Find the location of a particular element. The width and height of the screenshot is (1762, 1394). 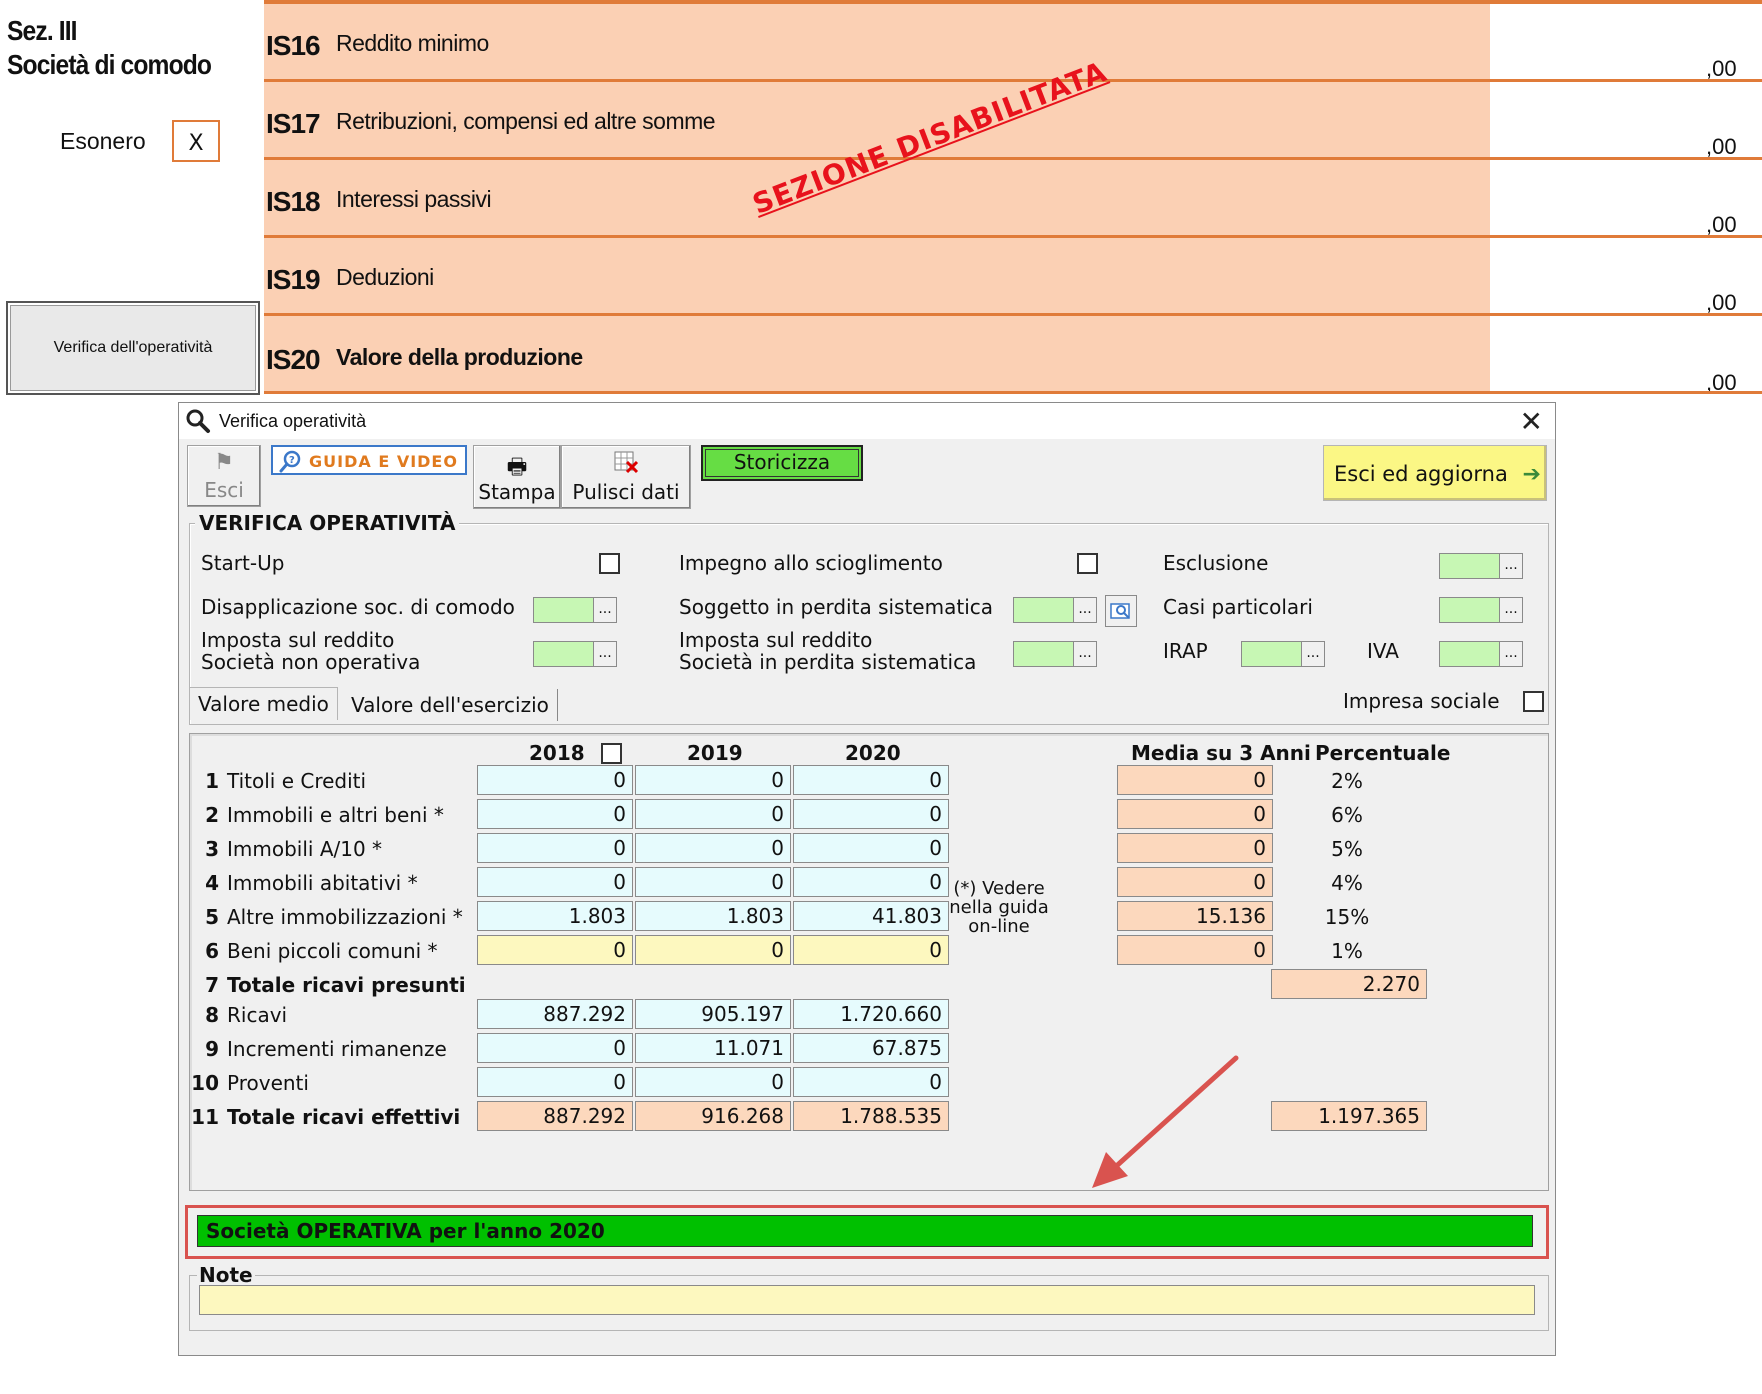

guida-note-line2: nella guida is located at coordinates (999, 907).